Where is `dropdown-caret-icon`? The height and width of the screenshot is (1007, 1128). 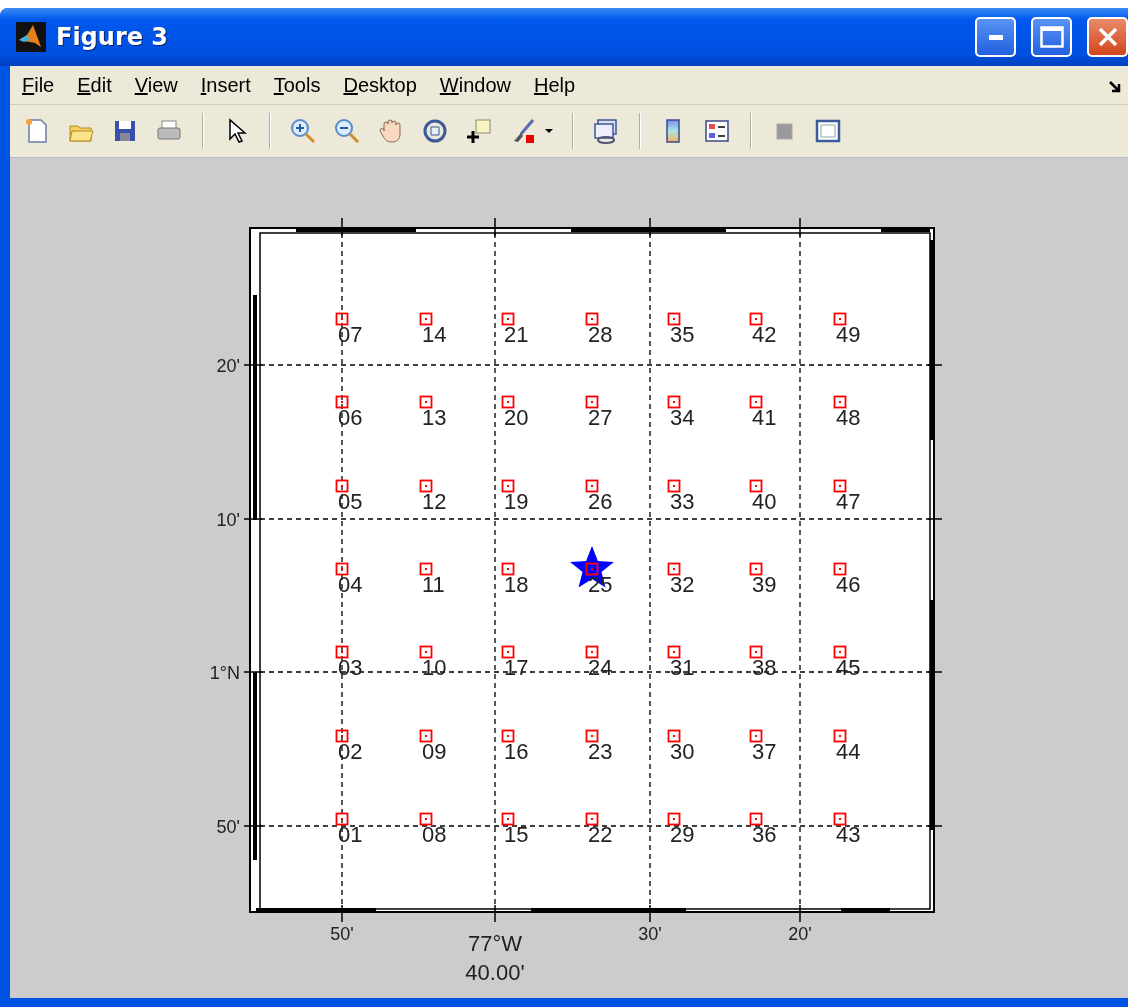 dropdown-caret-icon is located at coordinates (549, 131).